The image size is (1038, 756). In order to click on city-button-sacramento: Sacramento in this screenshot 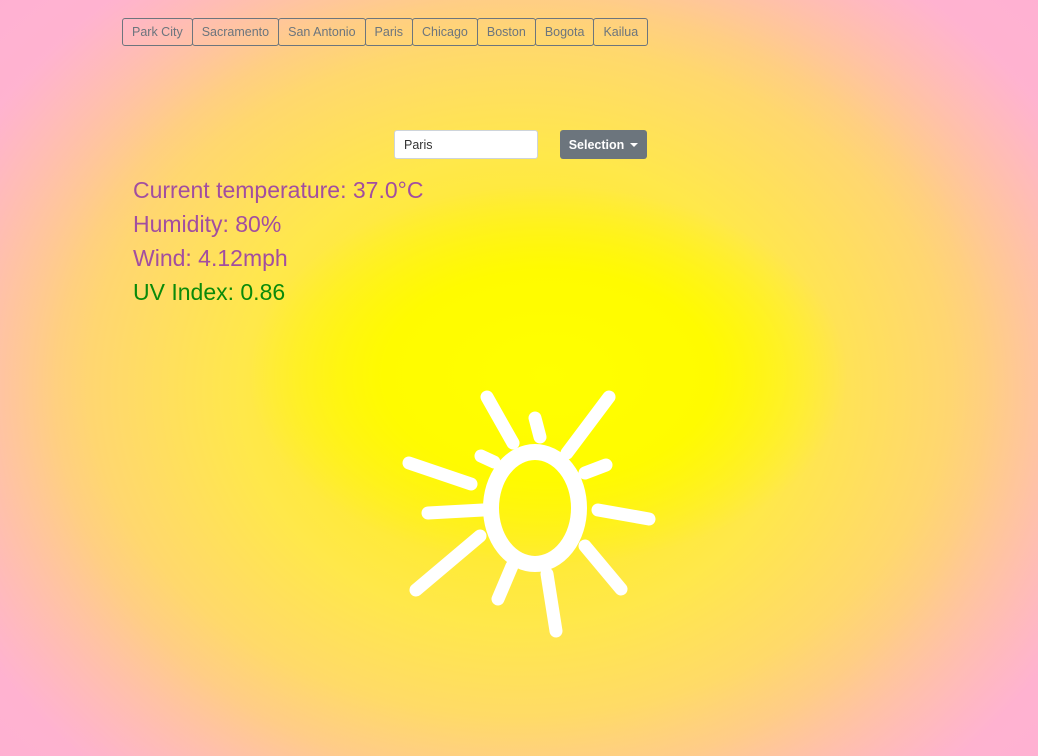, I will do `click(235, 32)`.